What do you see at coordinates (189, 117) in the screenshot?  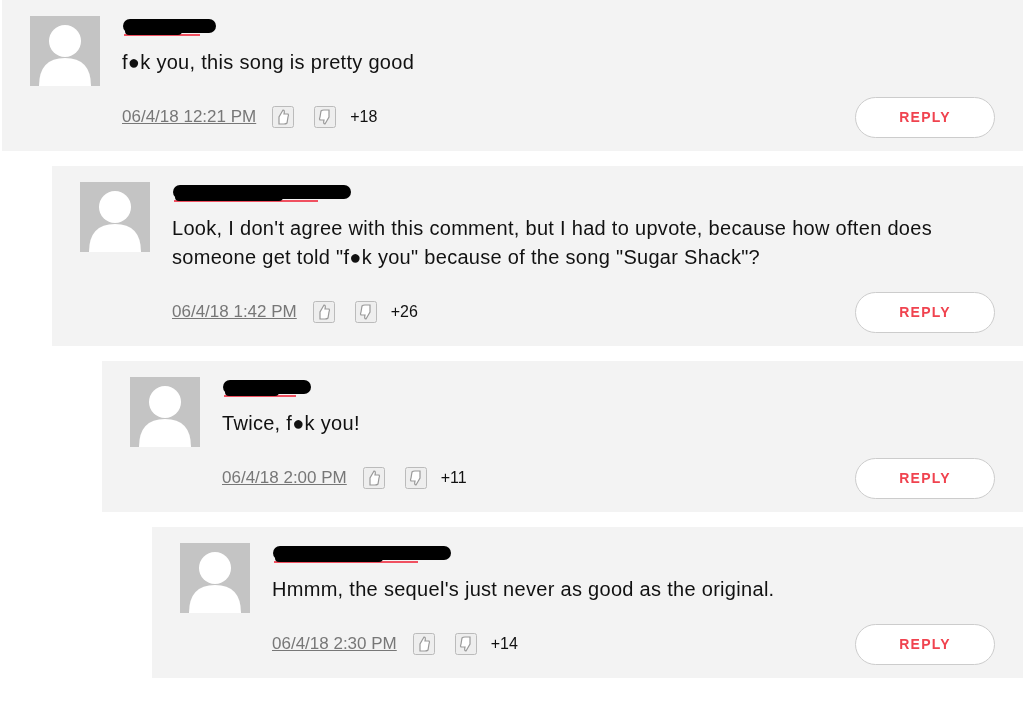 I see `timestamp-link: 06/4/18 12:21 PM` at bounding box center [189, 117].